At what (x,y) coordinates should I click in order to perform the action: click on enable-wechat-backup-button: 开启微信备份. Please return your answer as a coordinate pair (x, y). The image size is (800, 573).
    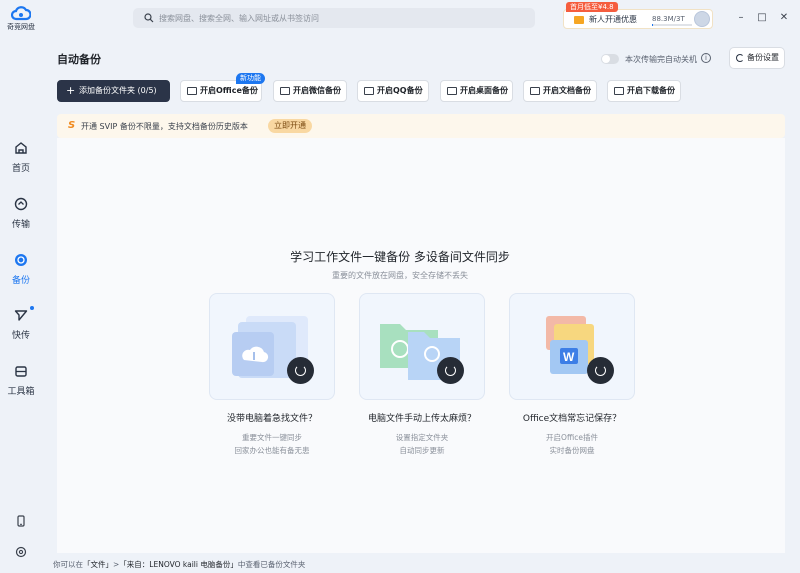
    Looking at the image, I should click on (310, 91).